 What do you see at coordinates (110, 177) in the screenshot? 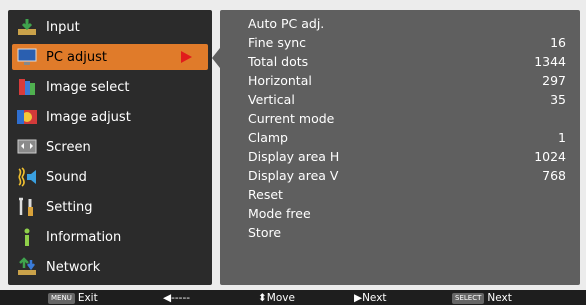
I see `menu-item-sound: Sound` at bounding box center [110, 177].